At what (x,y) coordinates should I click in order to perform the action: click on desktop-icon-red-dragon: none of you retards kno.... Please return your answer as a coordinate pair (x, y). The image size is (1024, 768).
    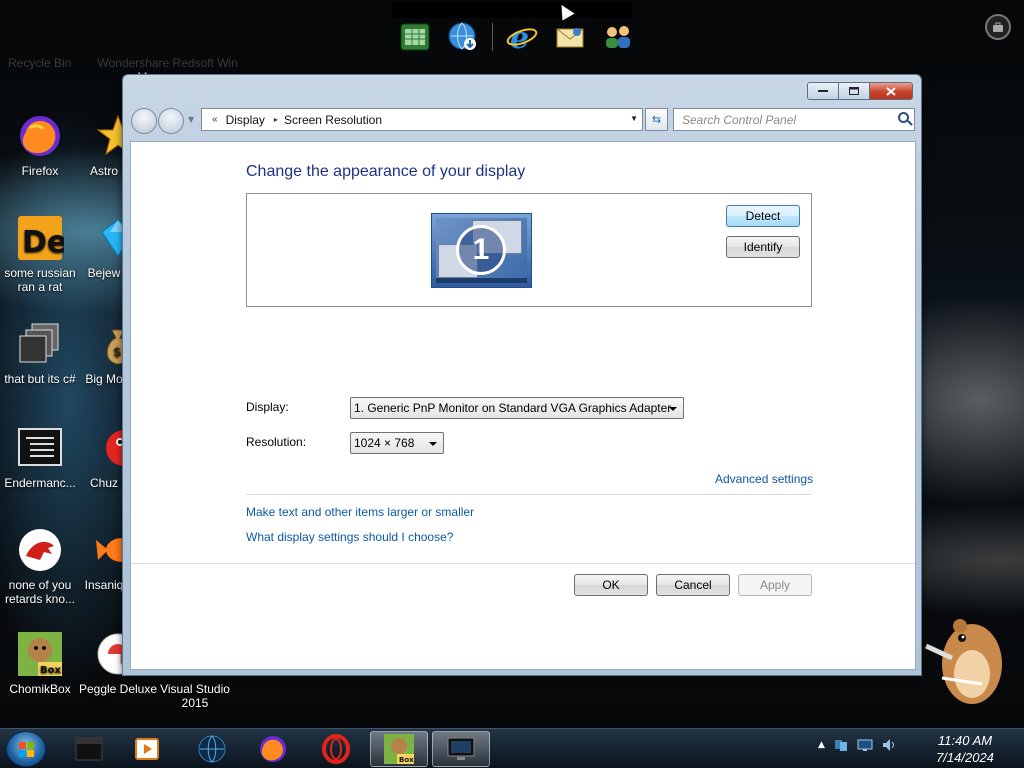
    Looking at the image, I should click on (40, 566).